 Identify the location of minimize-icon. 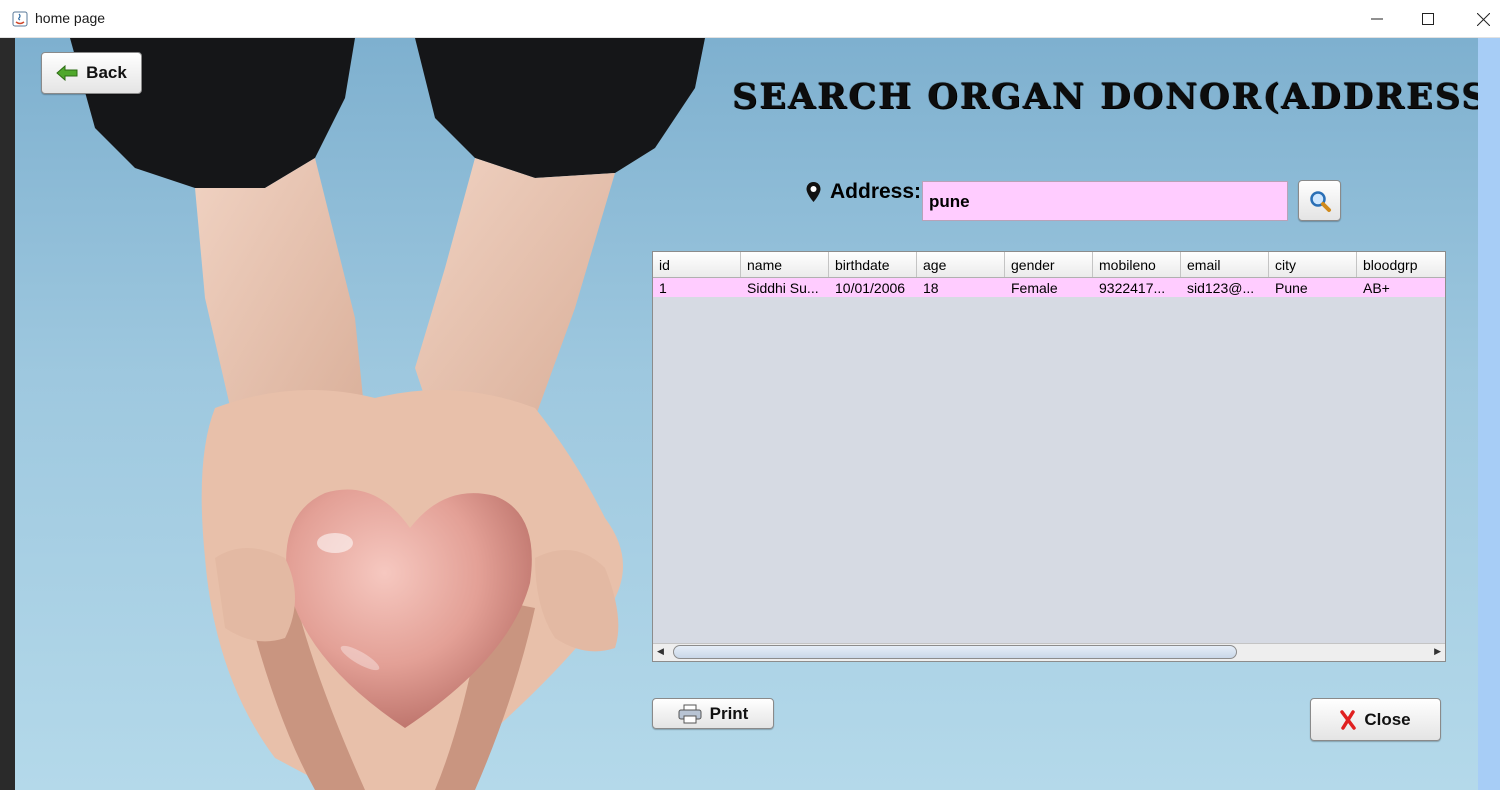
(1377, 19).